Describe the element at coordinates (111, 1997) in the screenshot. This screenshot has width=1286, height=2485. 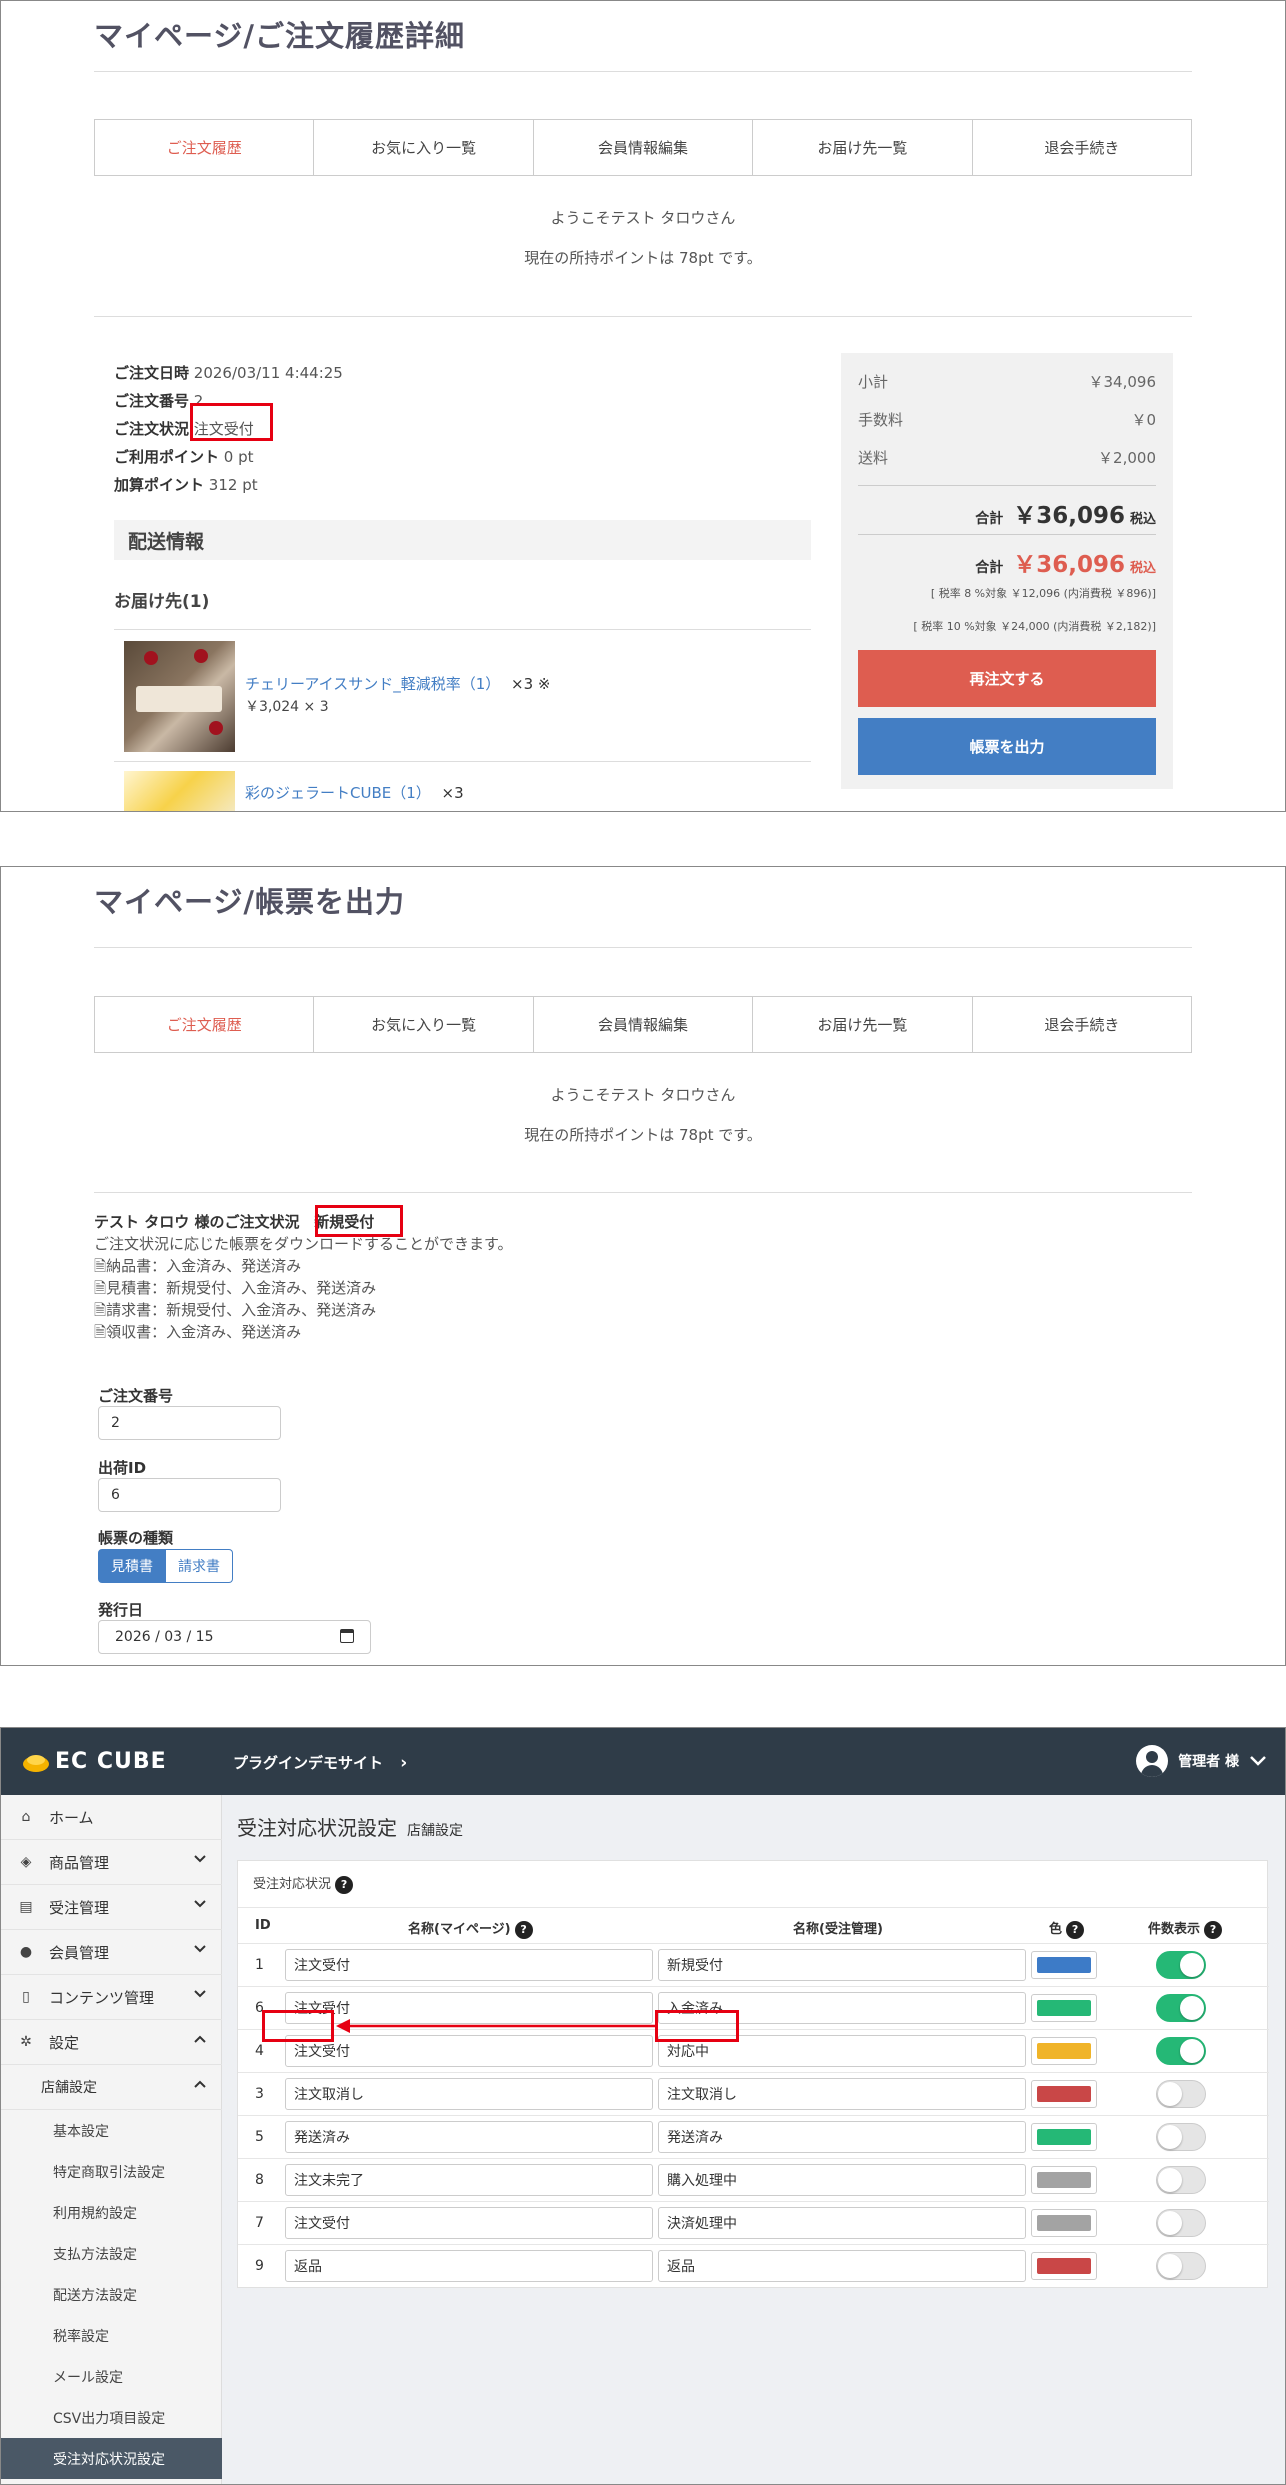
I see `sidebar-item-contents: ▯ コンテンツ管理` at that location.